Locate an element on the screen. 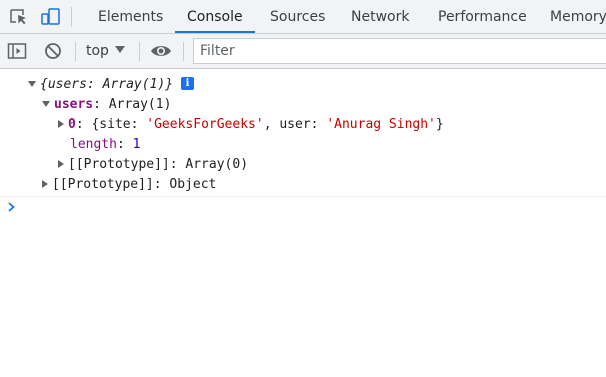 This screenshot has height=377, width=606. property-users: users: Array(1) is located at coordinates (106, 105).